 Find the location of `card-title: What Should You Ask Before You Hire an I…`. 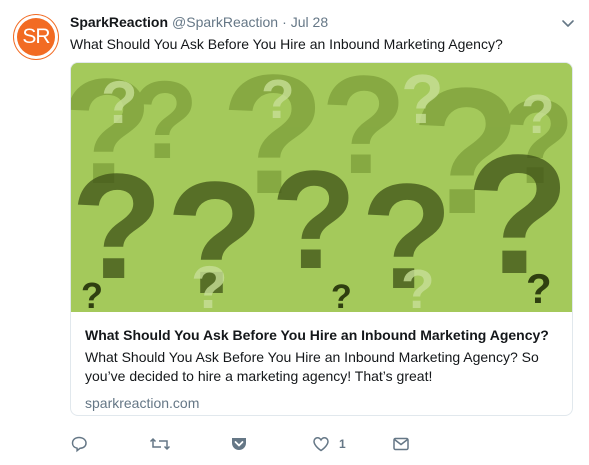

card-title: What Should You Ask Before You Hire an I… is located at coordinates (322, 335).